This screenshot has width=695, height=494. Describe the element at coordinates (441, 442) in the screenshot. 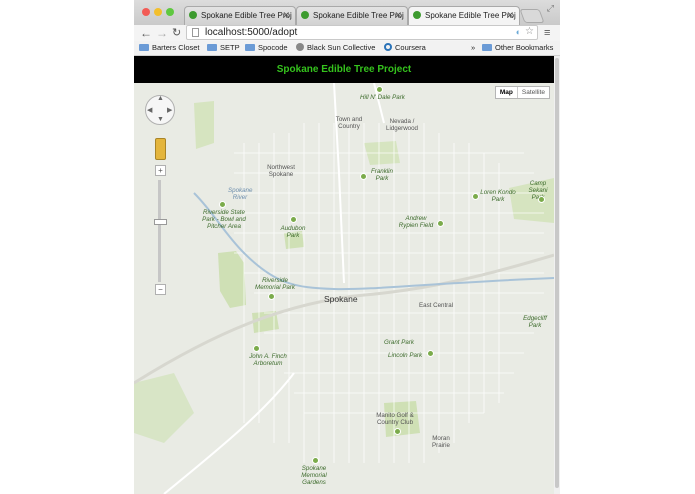

I see `place-label: Moran Prairie` at that location.